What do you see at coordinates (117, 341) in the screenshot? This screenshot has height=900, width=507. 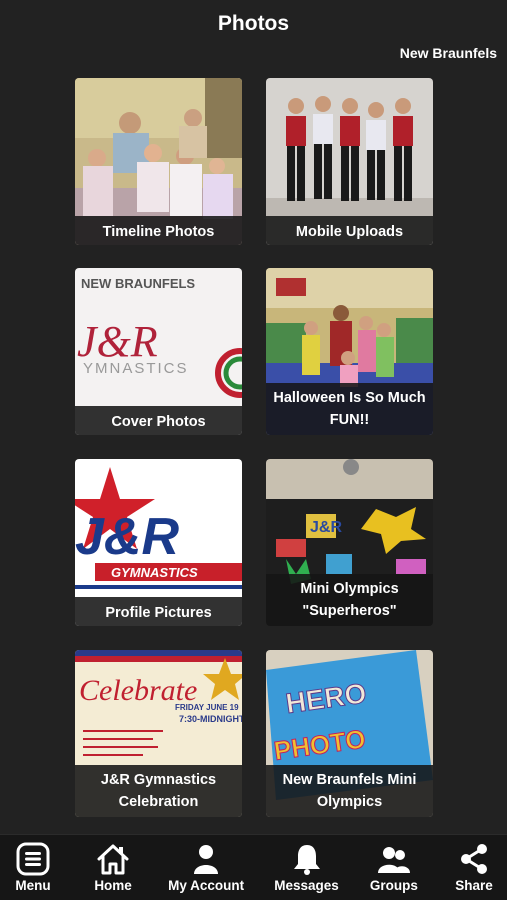 I see `cover-photo-logo: J&R` at bounding box center [117, 341].